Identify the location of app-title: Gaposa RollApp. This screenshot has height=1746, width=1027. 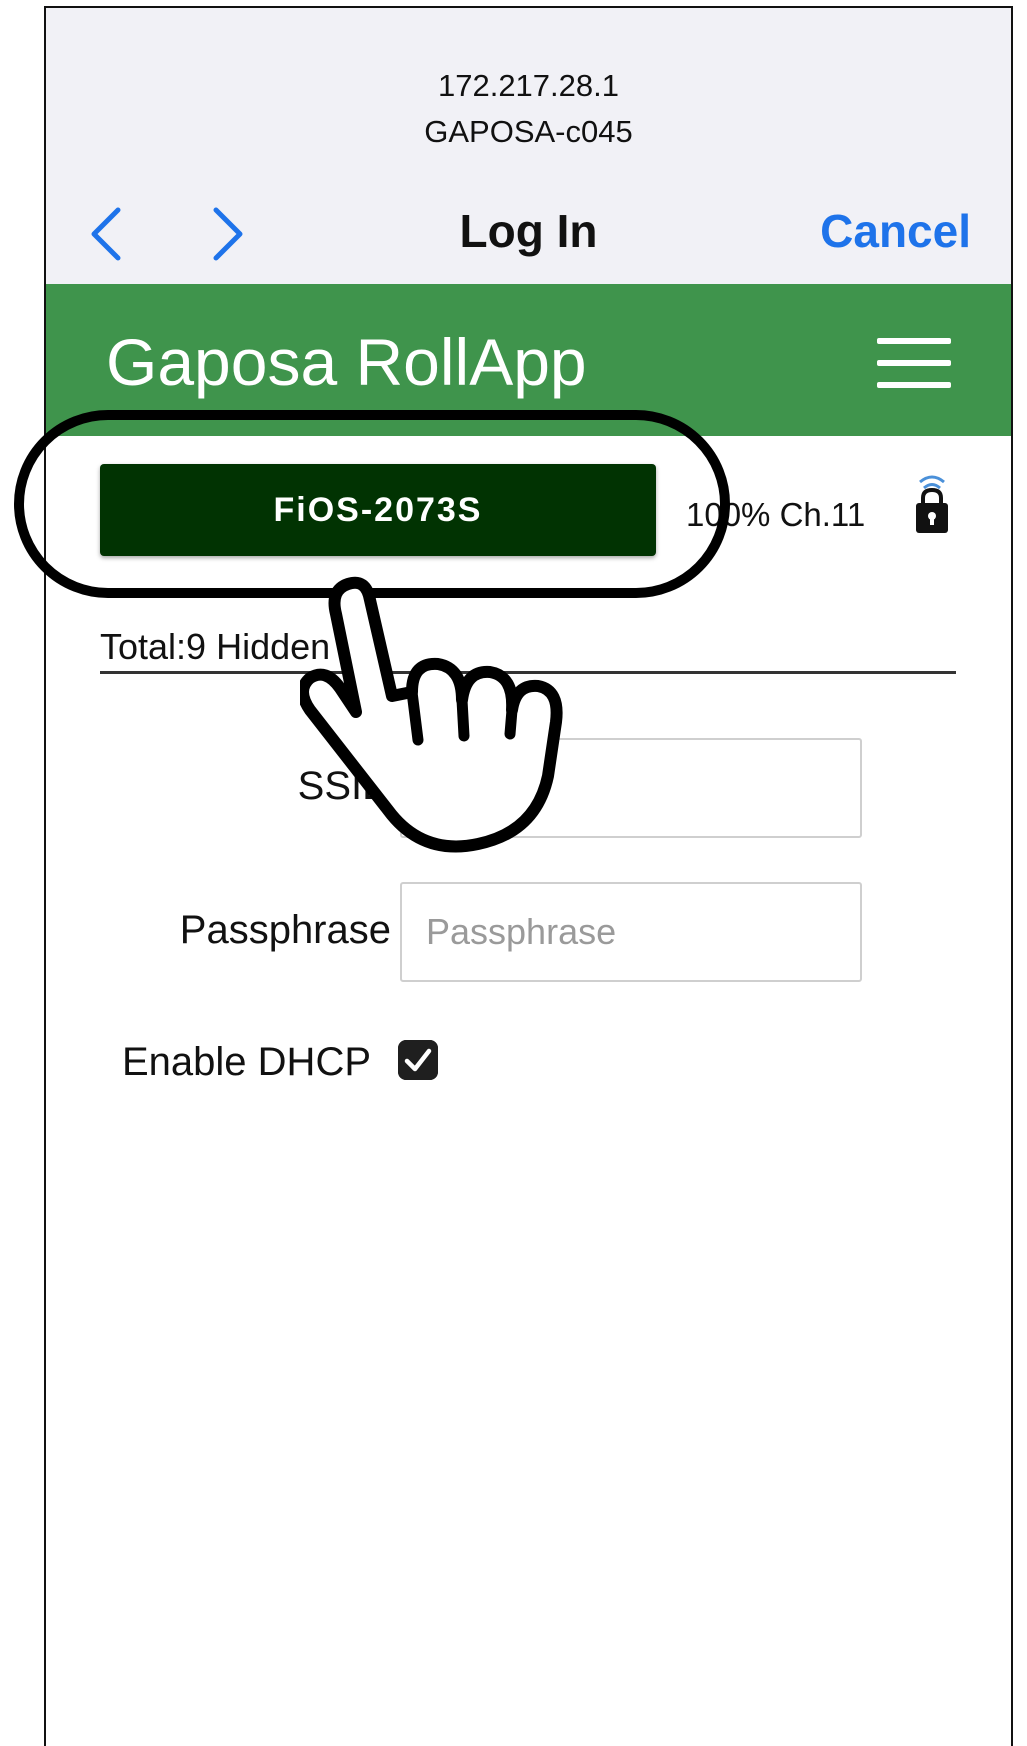
(346, 362).